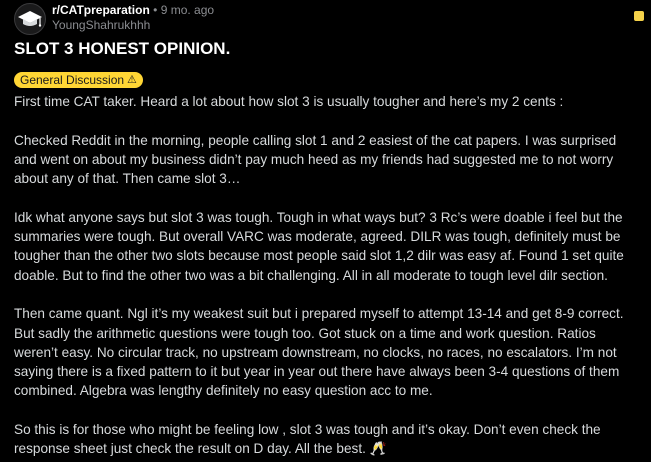  I want to click on subreddit-name: r/CATpreparation, so click(101, 10).